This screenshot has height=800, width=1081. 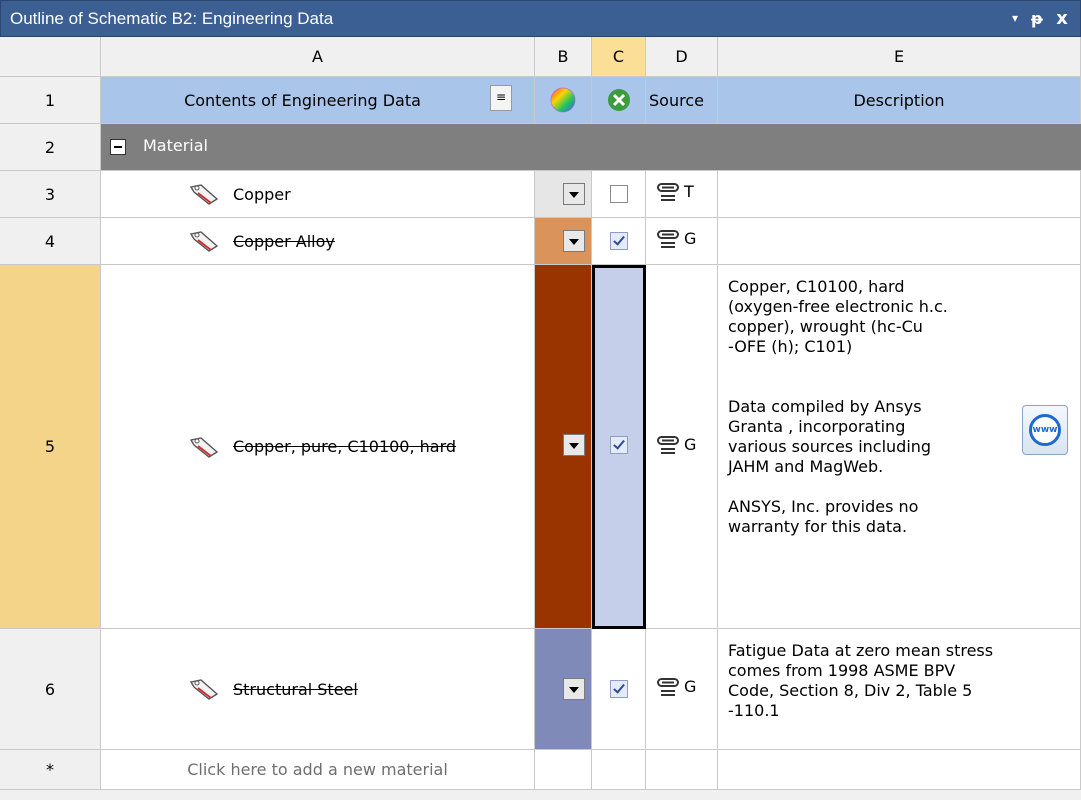 I want to click on material-name: Structural Steel, so click(x=295, y=689).